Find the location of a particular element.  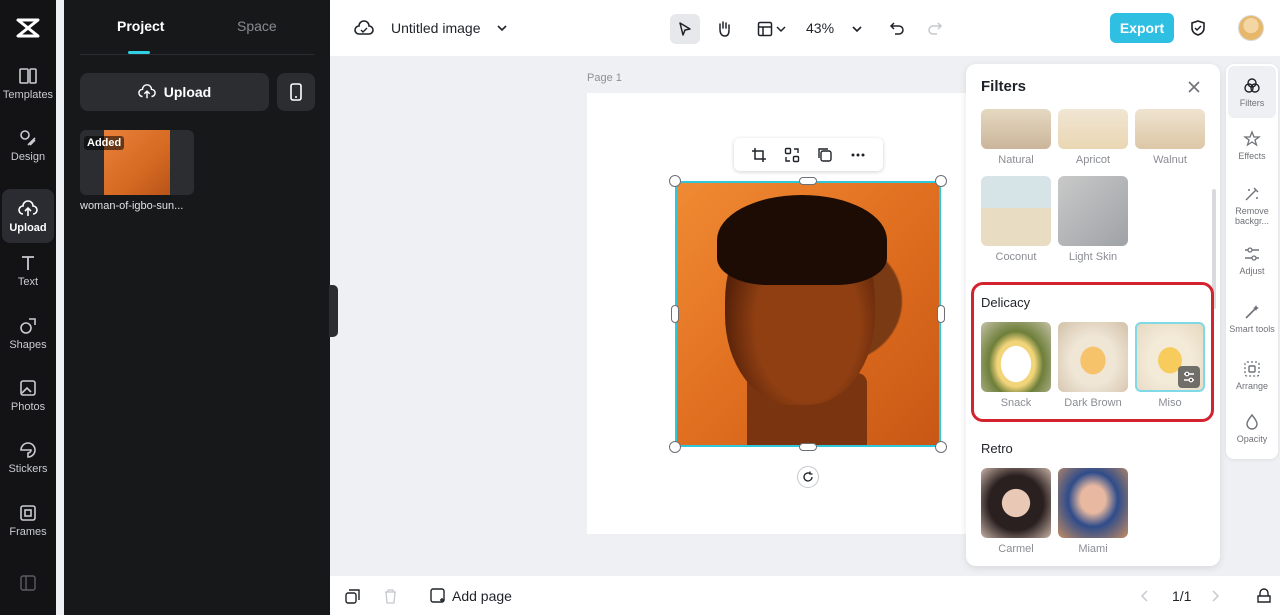

image-content-hair is located at coordinates (802, 240).